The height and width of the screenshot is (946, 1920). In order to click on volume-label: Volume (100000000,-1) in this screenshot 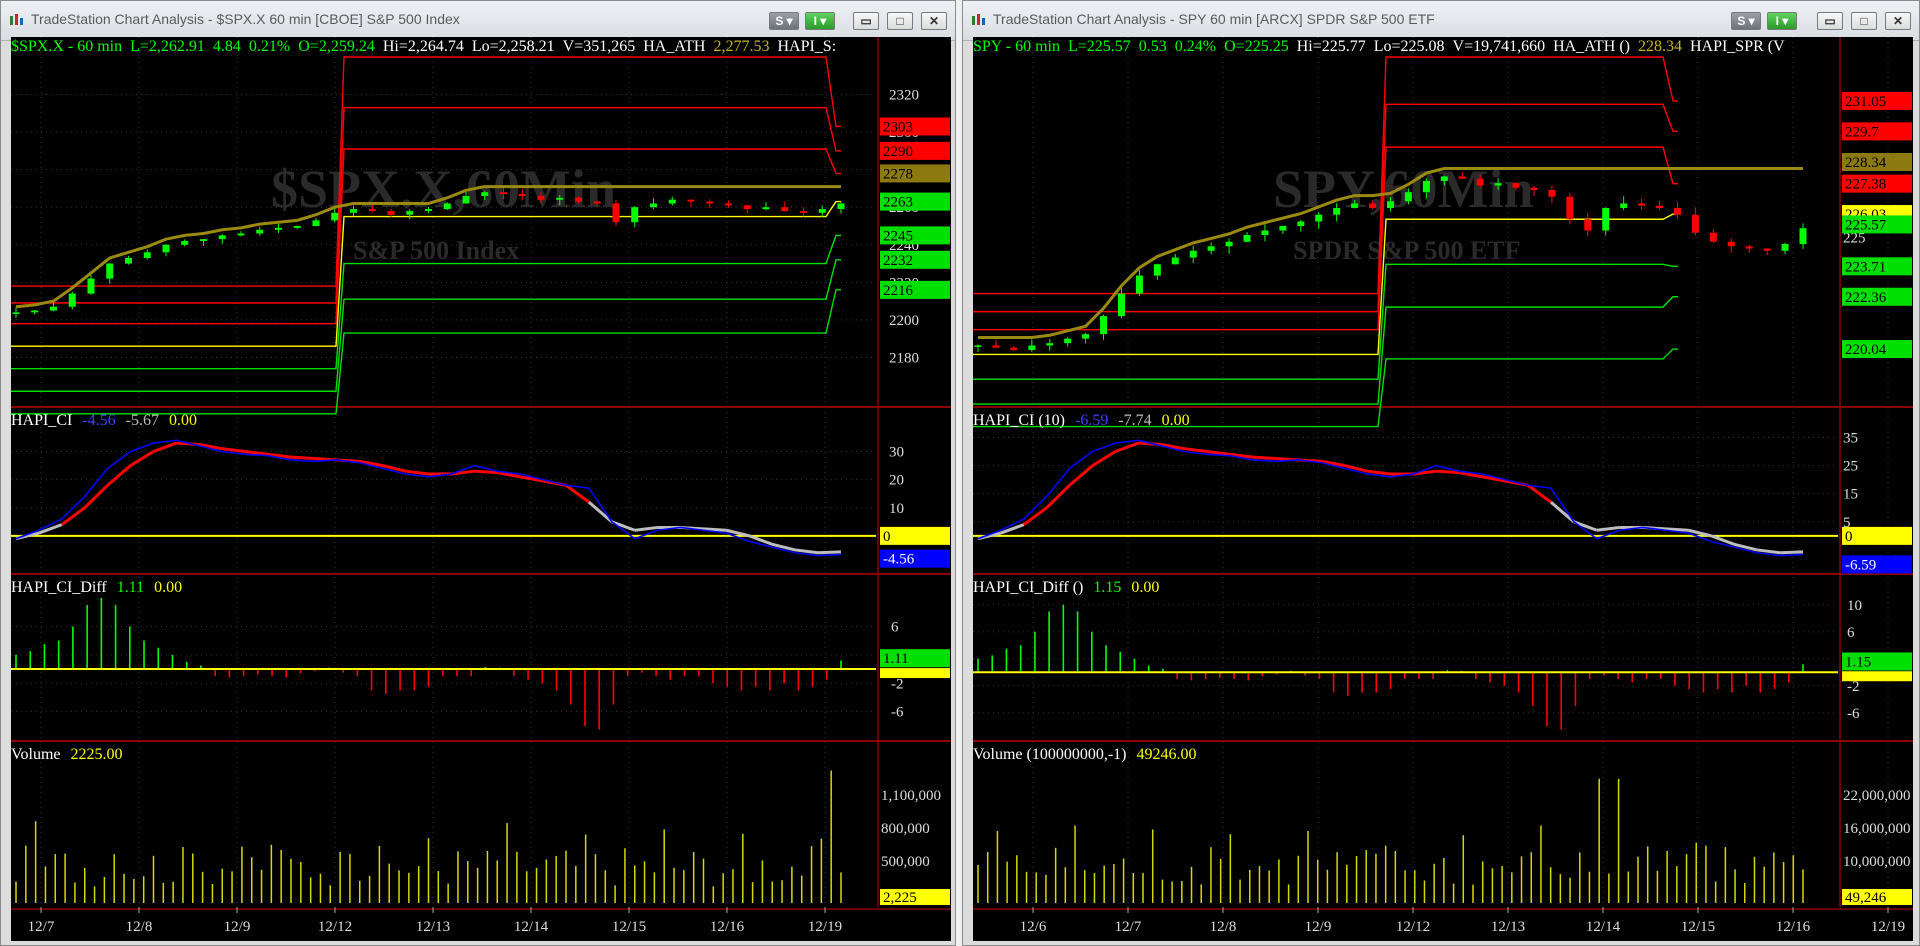, I will do `click(1049, 754)`.